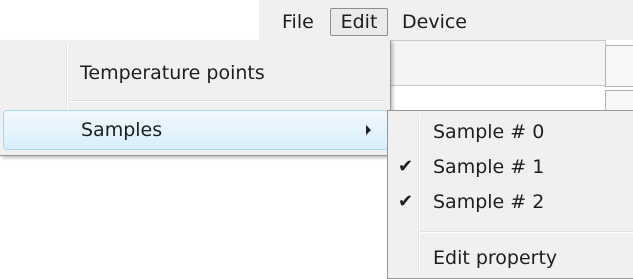 Image resolution: width=633 pixels, height=279 pixels. I want to click on menu-item-label: Samples, so click(122, 130).